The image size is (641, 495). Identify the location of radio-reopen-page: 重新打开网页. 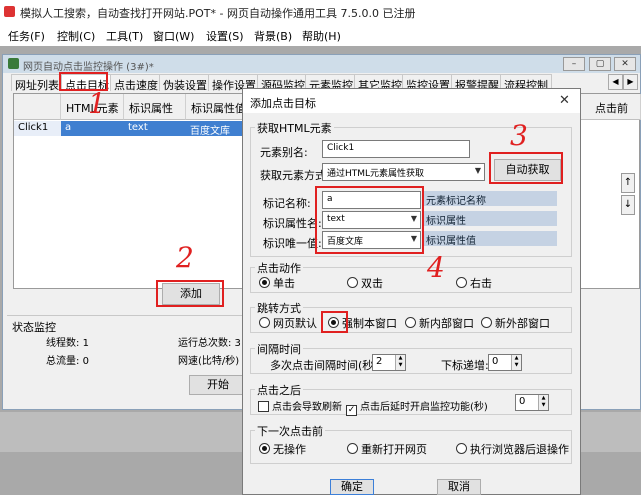
(387, 449).